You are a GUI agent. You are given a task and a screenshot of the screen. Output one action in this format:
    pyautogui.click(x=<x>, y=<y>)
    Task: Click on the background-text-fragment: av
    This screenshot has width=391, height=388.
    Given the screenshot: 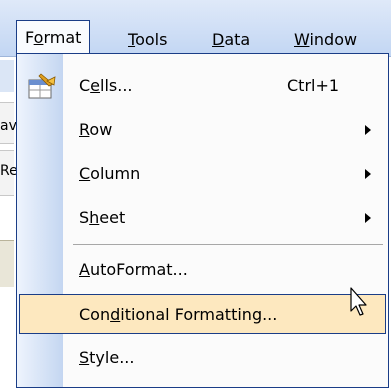 What is the action you would take?
    pyautogui.click(x=8, y=126)
    